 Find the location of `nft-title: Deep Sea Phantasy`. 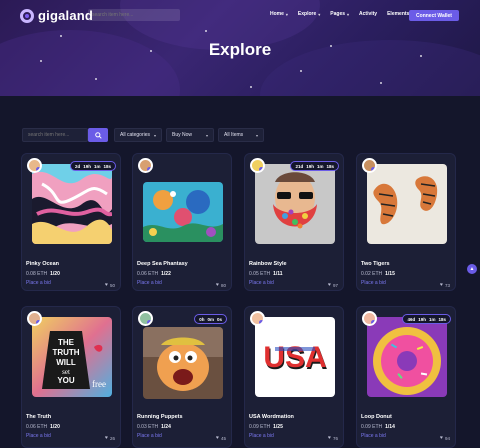

nft-title: Deep Sea Phantasy is located at coordinates (162, 264).